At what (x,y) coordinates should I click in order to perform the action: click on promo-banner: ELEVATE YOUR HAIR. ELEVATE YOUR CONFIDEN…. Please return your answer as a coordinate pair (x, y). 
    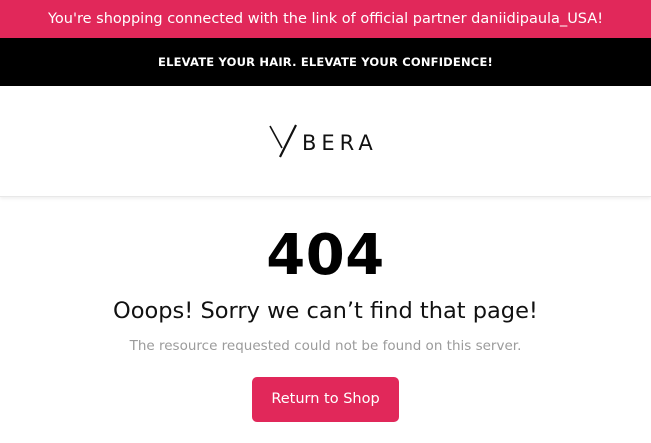
    Looking at the image, I should click on (325, 62).